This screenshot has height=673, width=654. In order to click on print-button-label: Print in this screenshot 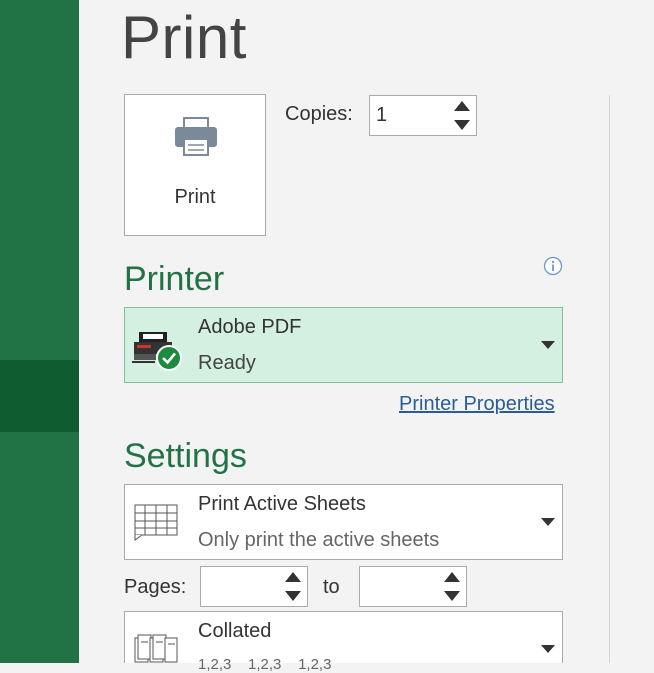, I will do `click(195, 197)`.